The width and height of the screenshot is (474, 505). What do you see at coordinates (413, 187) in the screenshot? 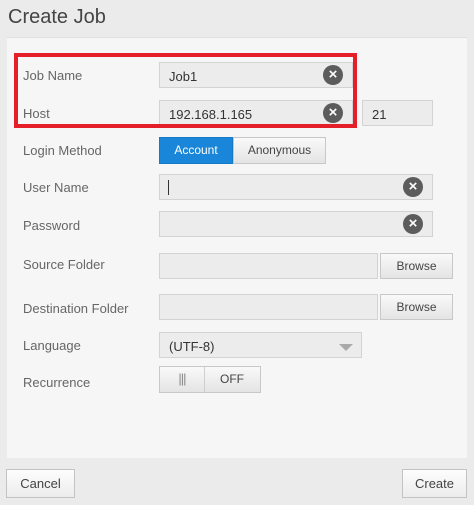
I see `user-name-clear-icon: ×` at bounding box center [413, 187].